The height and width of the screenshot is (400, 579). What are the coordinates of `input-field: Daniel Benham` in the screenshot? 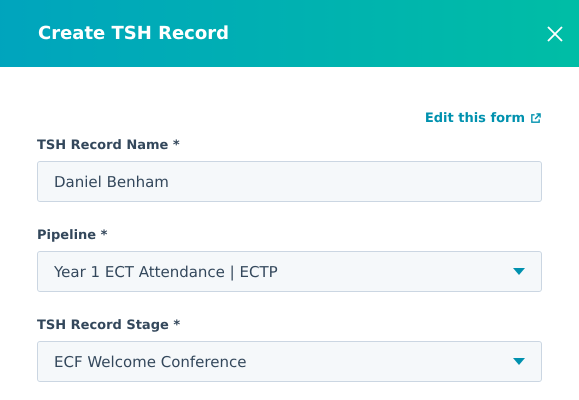 It's located at (289, 181).